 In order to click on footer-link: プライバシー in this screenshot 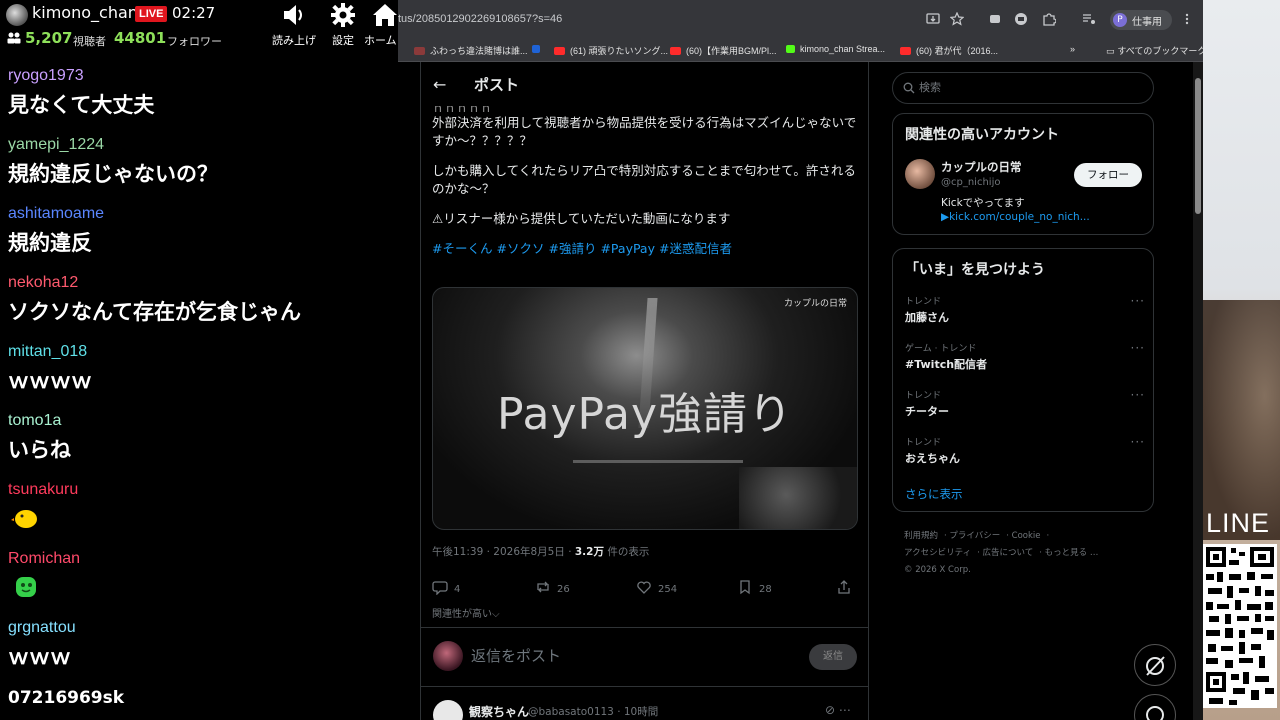, I will do `click(974, 536)`.